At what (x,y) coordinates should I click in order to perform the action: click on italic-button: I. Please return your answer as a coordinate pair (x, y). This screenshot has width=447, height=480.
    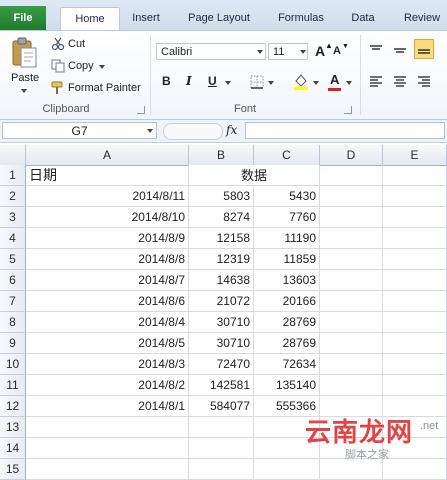
    Looking at the image, I should click on (189, 81).